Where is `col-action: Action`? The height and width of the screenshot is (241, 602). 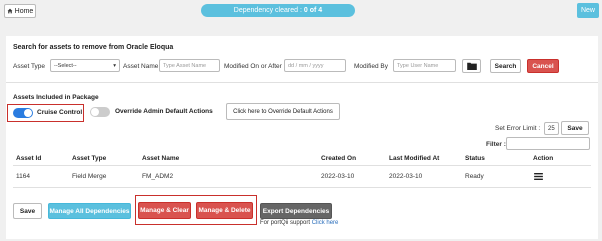
col-action: Action is located at coordinates (543, 158).